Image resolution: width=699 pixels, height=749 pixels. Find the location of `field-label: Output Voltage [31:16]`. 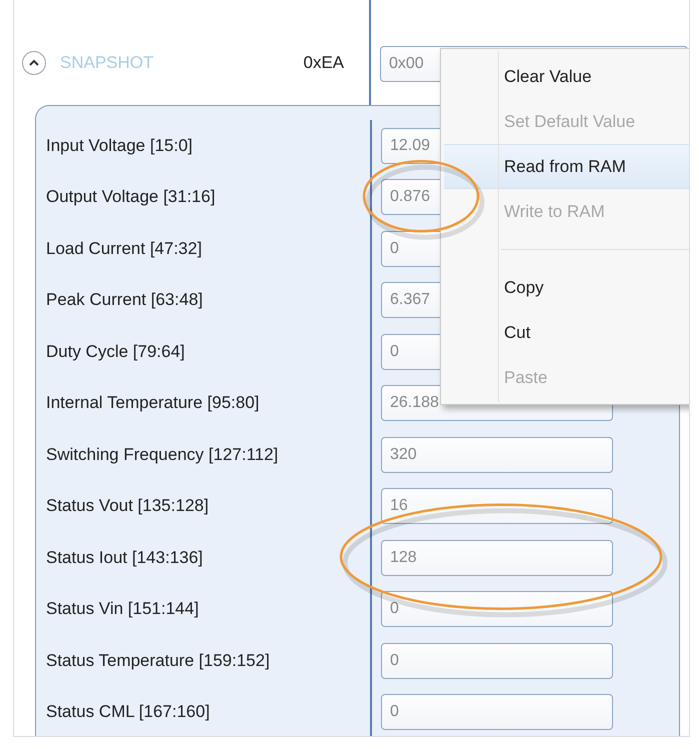

field-label: Output Voltage [31:16] is located at coordinates (131, 197).